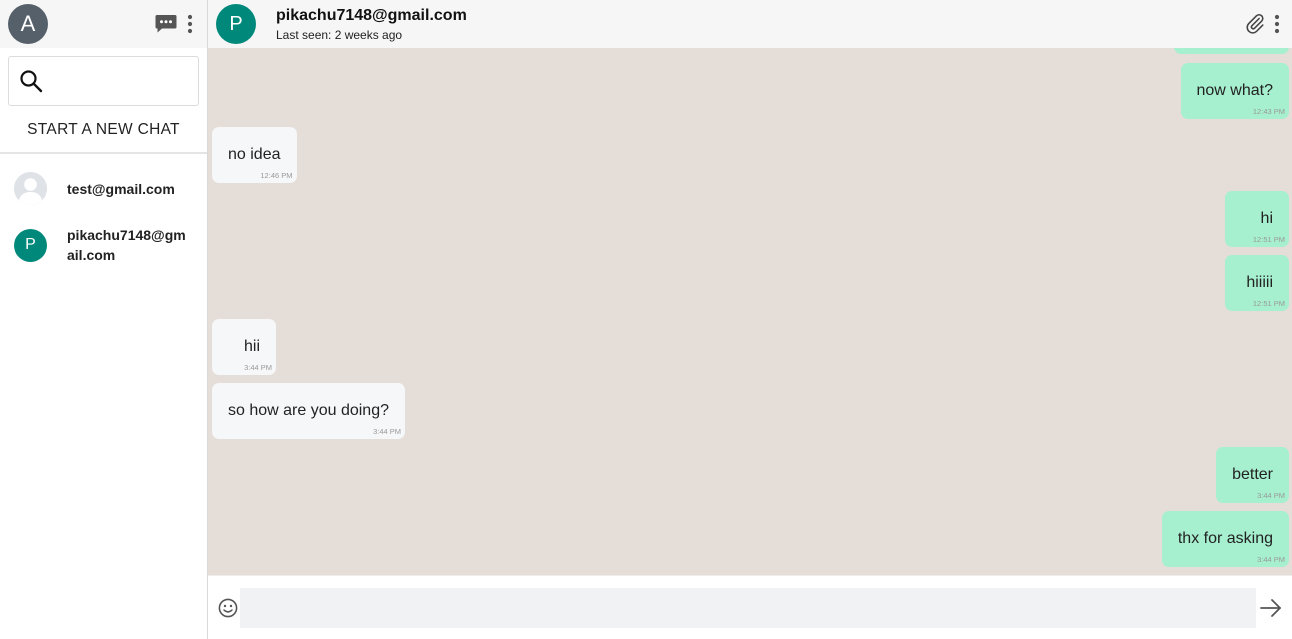  Describe the element at coordinates (30, 188) in the screenshot. I see `default-user-icon` at that location.